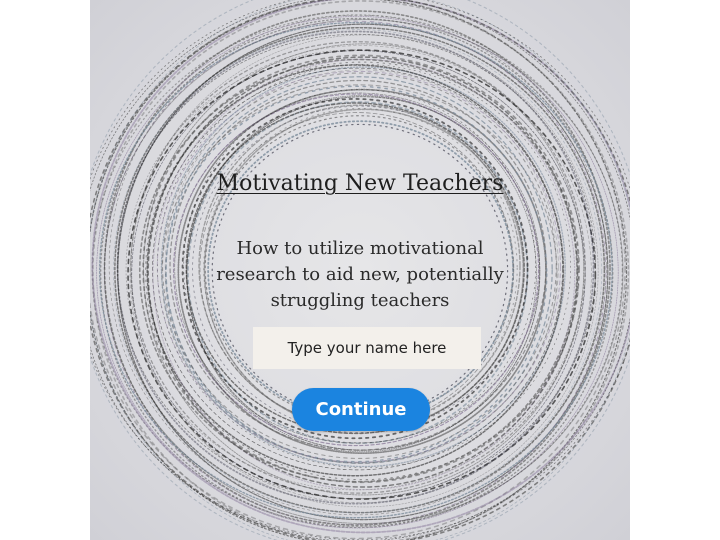 Image resolution: width=720 pixels, height=540 pixels. Describe the element at coordinates (367, 348) in the screenshot. I see `name-input` at that location.